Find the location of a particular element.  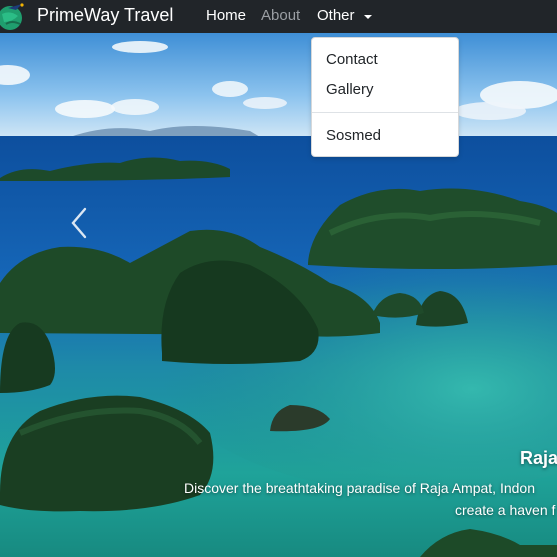

other-dropdown-menu: Contact Gallery Sosmed is located at coordinates (385, 97).